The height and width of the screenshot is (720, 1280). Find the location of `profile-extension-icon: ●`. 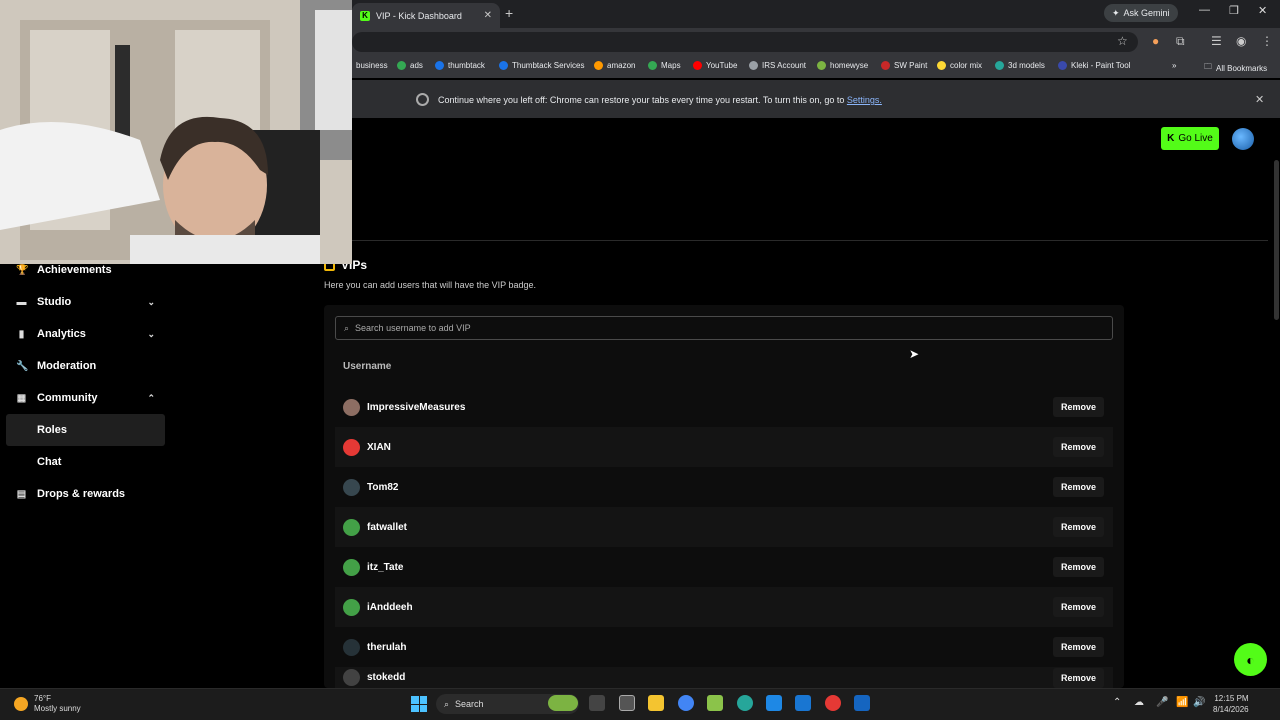

profile-extension-icon: ● is located at coordinates (1155, 41).